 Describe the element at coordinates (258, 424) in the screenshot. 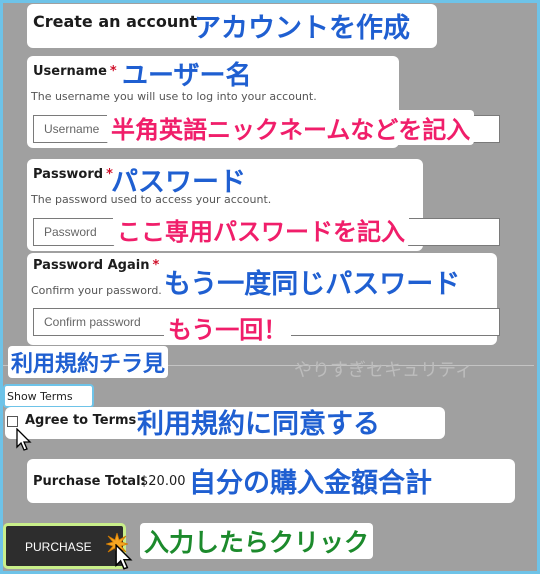

I see `annotation-agree: 利用規約に同意する` at that location.